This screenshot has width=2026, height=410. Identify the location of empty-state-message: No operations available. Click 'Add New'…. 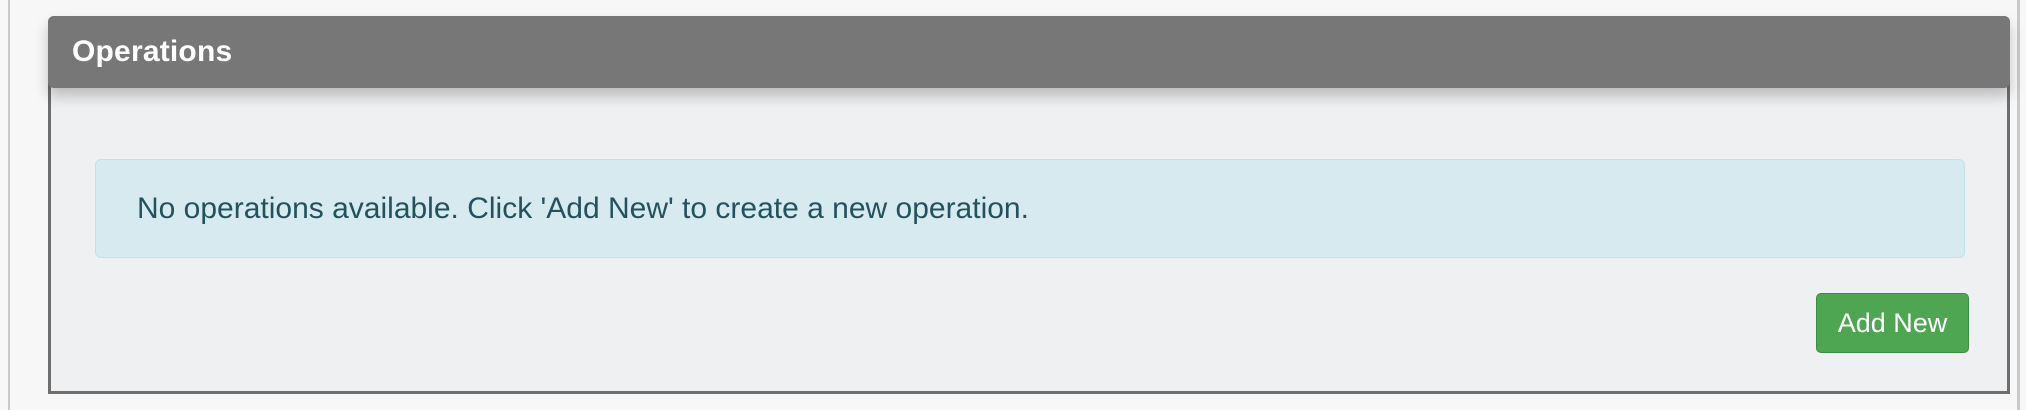
(583, 208).